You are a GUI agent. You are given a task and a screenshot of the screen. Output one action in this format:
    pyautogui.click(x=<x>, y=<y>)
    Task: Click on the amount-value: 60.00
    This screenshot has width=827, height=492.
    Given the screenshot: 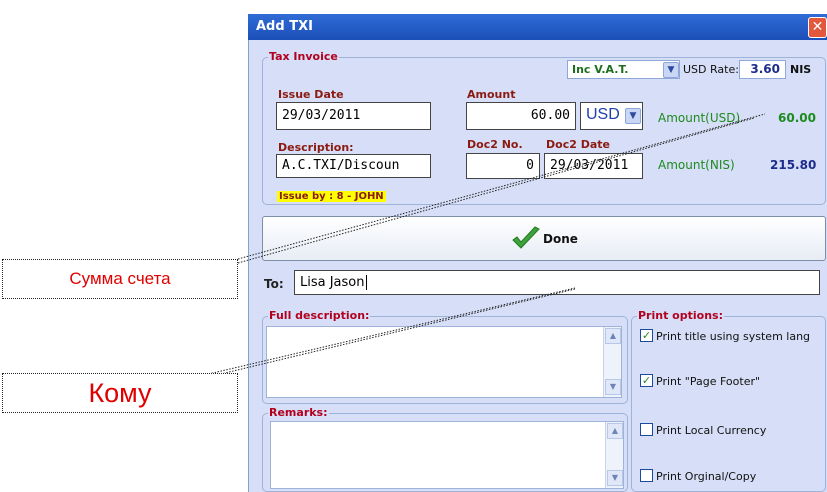 What is the action you would take?
    pyautogui.click(x=550, y=115)
    